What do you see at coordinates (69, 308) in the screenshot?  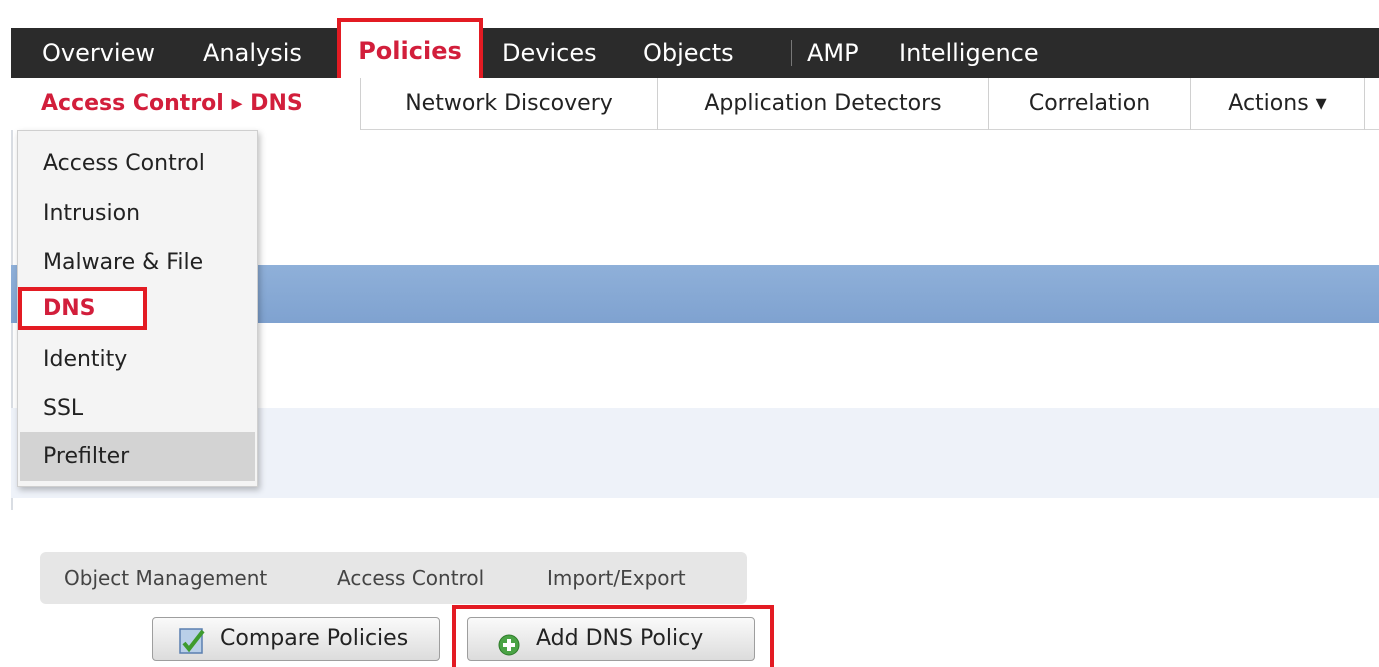 I see `menu-item-dns-label: DNS` at bounding box center [69, 308].